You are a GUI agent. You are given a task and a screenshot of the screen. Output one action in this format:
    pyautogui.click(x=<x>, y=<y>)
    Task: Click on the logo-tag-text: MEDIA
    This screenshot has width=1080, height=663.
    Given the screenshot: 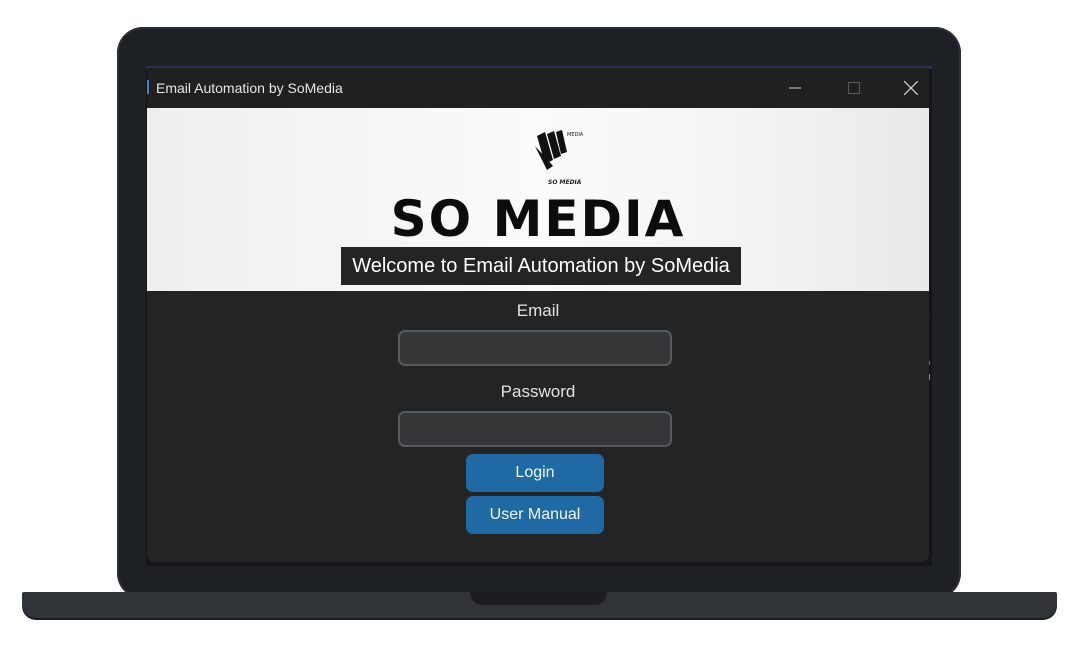 What is the action you would take?
    pyautogui.click(x=575, y=135)
    